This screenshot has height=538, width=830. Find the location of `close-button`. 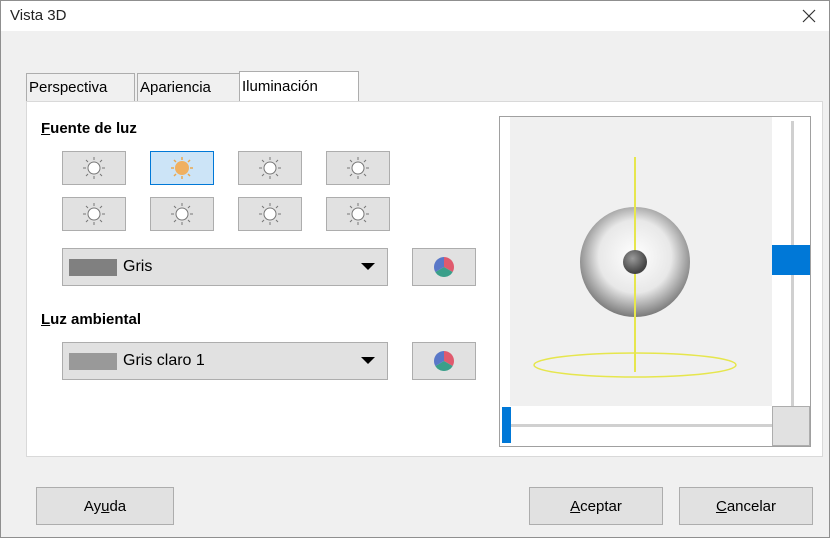

close-button is located at coordinates (809, 16).